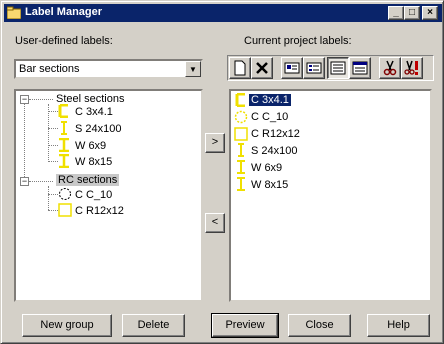  I want to click on project-label-1-text: C 3x4.1, so click(270, 100).